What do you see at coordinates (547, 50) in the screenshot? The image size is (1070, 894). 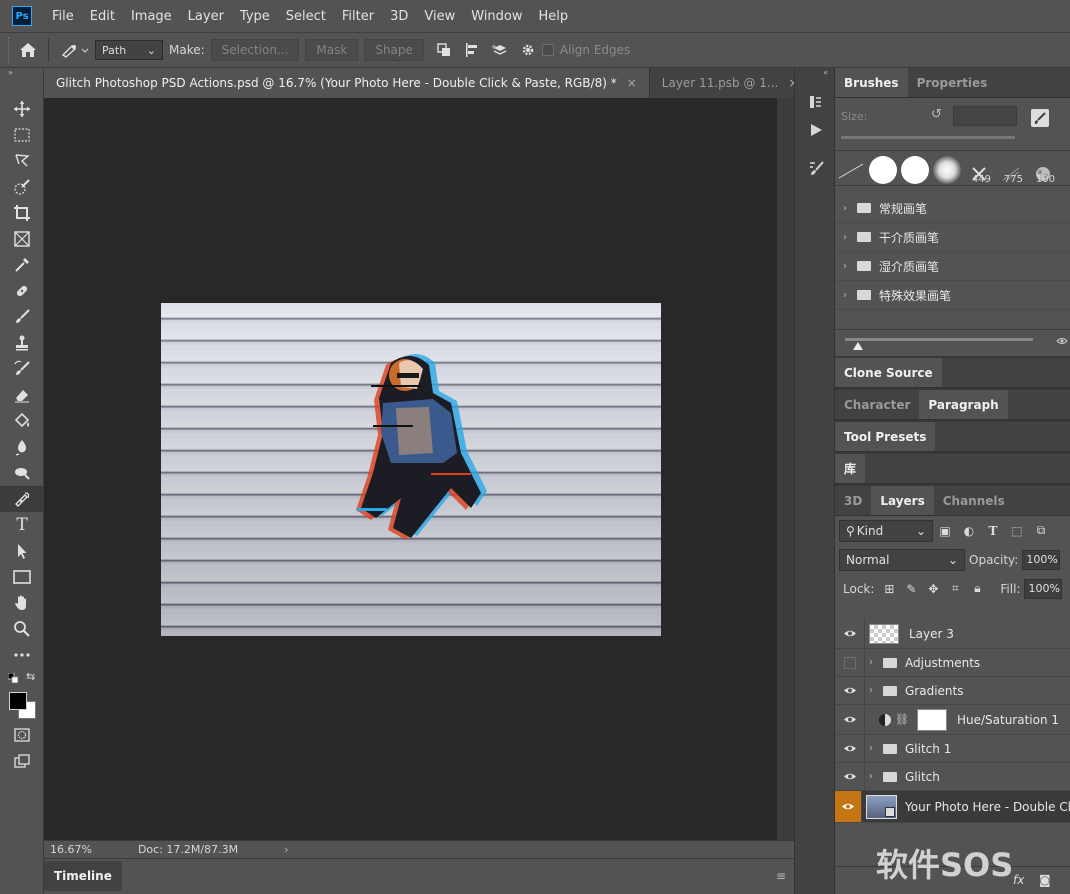 I see `align-edges-checkbox` at bounding box center [547, 50].